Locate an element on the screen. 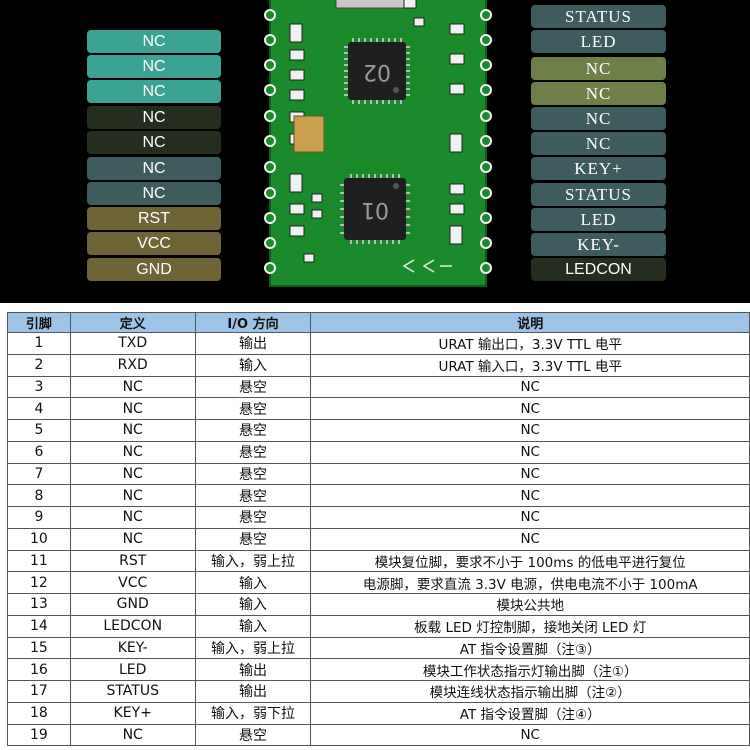 Image resolution: width=750 pixels, height=750 pixels. description-cell: AT 指令设置脚（注③） is located at coordinates (530, 648).